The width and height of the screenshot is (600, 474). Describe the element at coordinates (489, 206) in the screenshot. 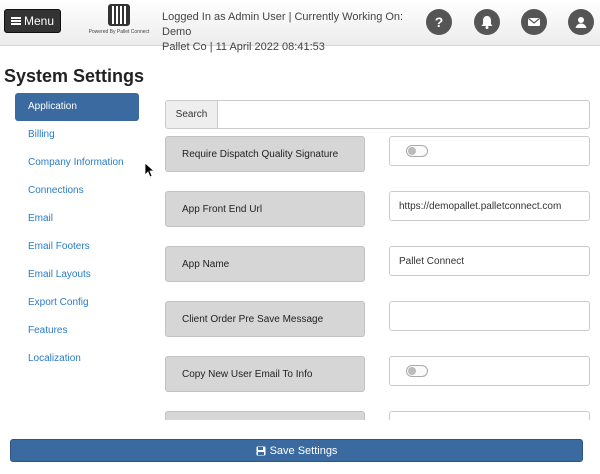

I see `setting-input-app-front-end-url: https://demopallet.palletconnect.com` at that location.